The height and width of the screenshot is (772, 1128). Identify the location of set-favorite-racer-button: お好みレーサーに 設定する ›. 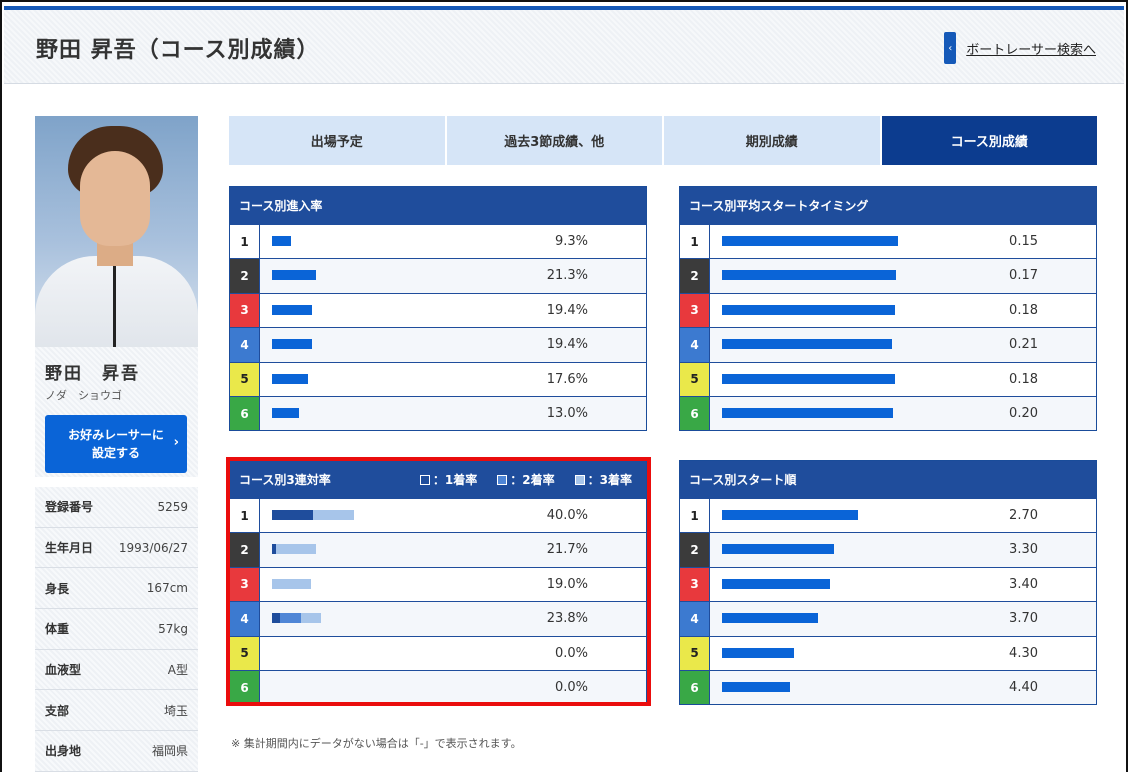
(116, 444).